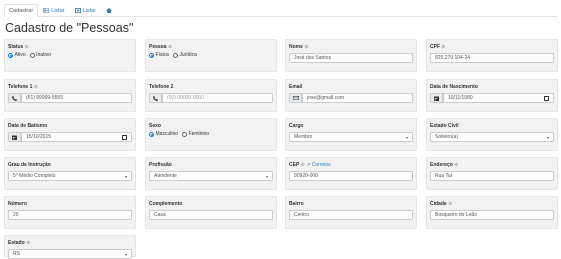 The image size is (561, 259). I want to click on home-icon, so click(109, 10).